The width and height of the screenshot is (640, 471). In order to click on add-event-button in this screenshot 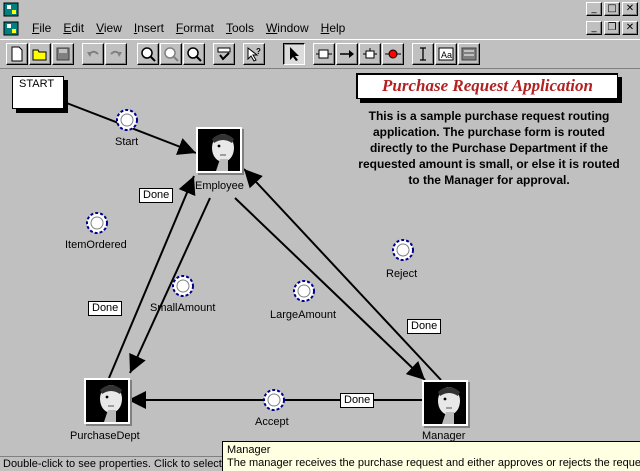, I will do `click(393, 54)`.